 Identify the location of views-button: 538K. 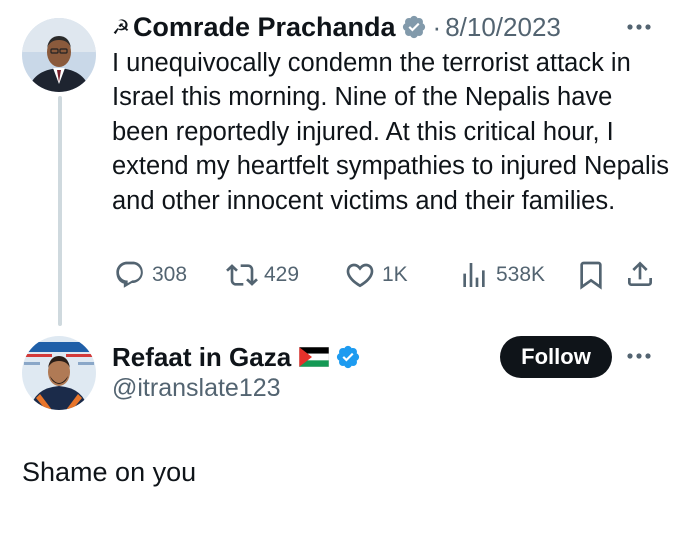
(501, 275).